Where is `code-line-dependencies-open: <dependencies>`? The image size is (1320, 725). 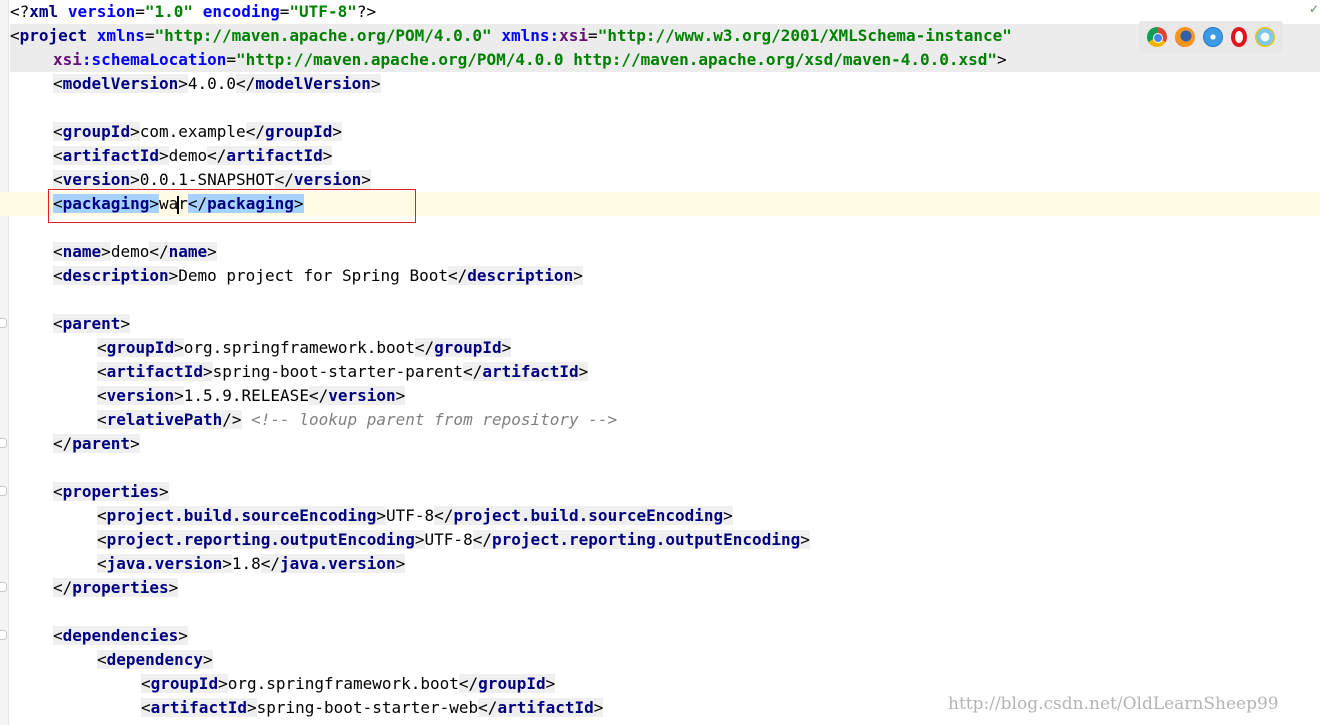
code-line-dependencies-open: <dependencies> is located at coordinates (99, 636).